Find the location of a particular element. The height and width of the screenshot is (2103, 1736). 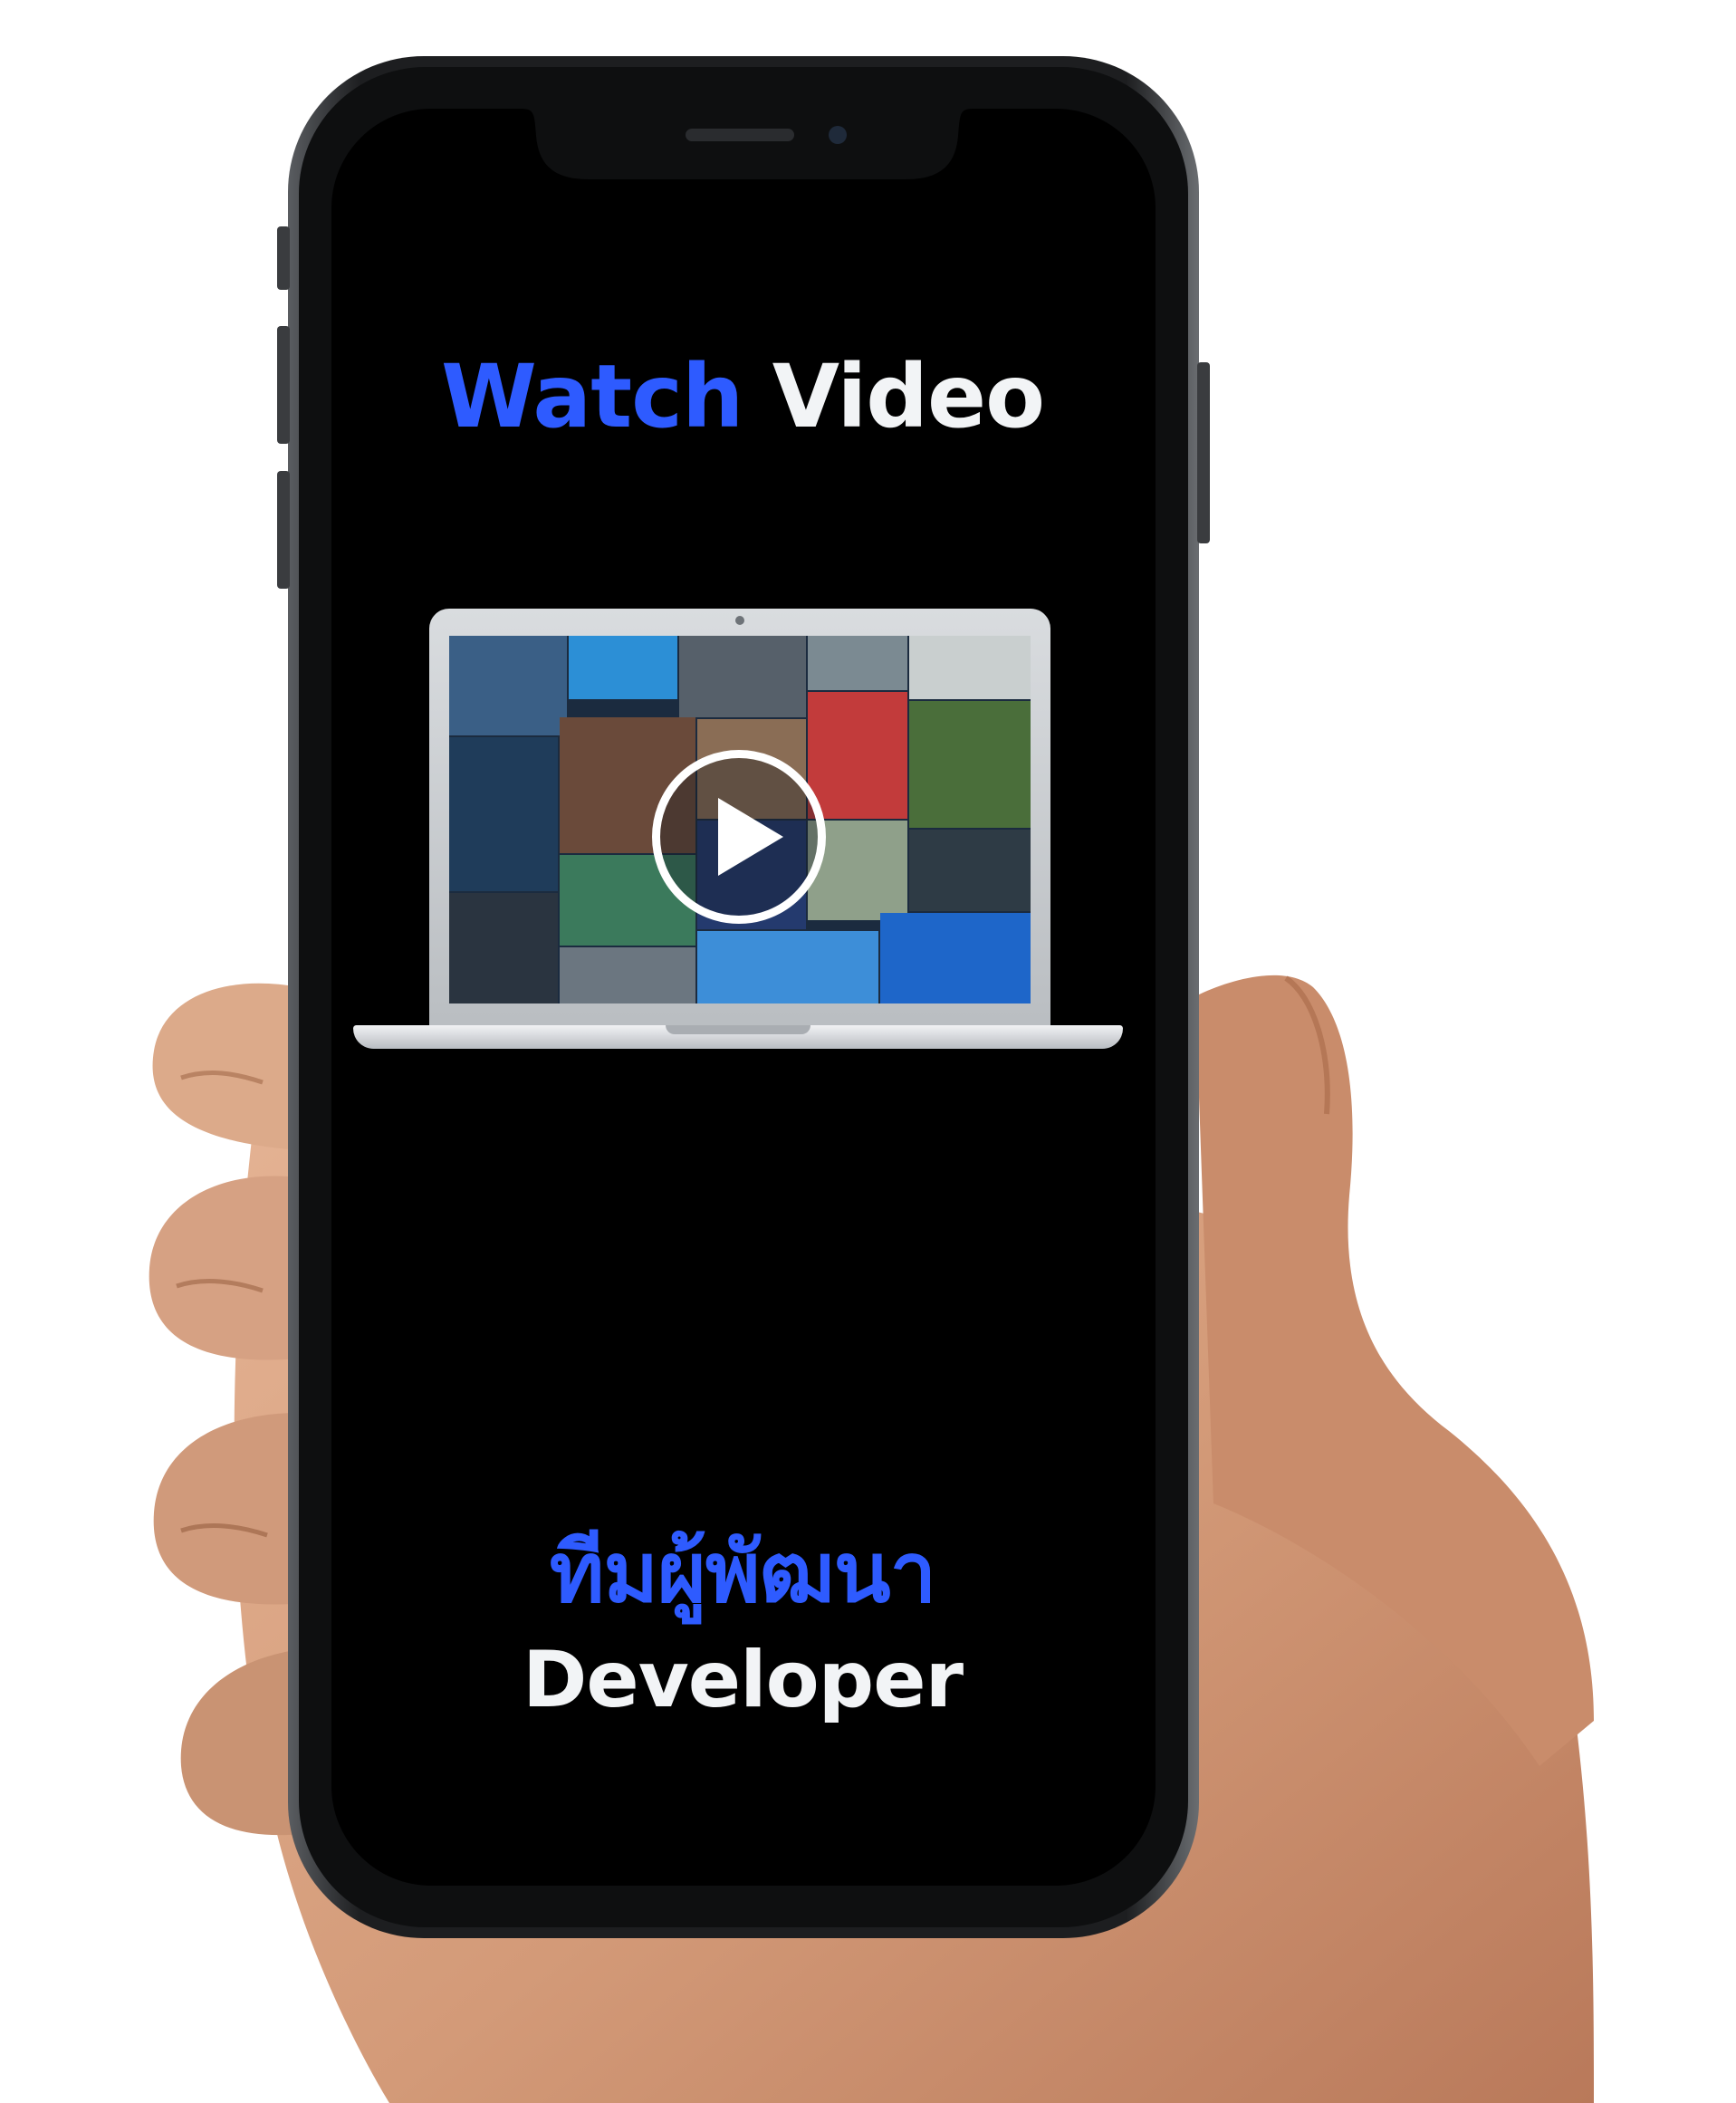

laptop-camera-dot is located at coordinates (739, 620).